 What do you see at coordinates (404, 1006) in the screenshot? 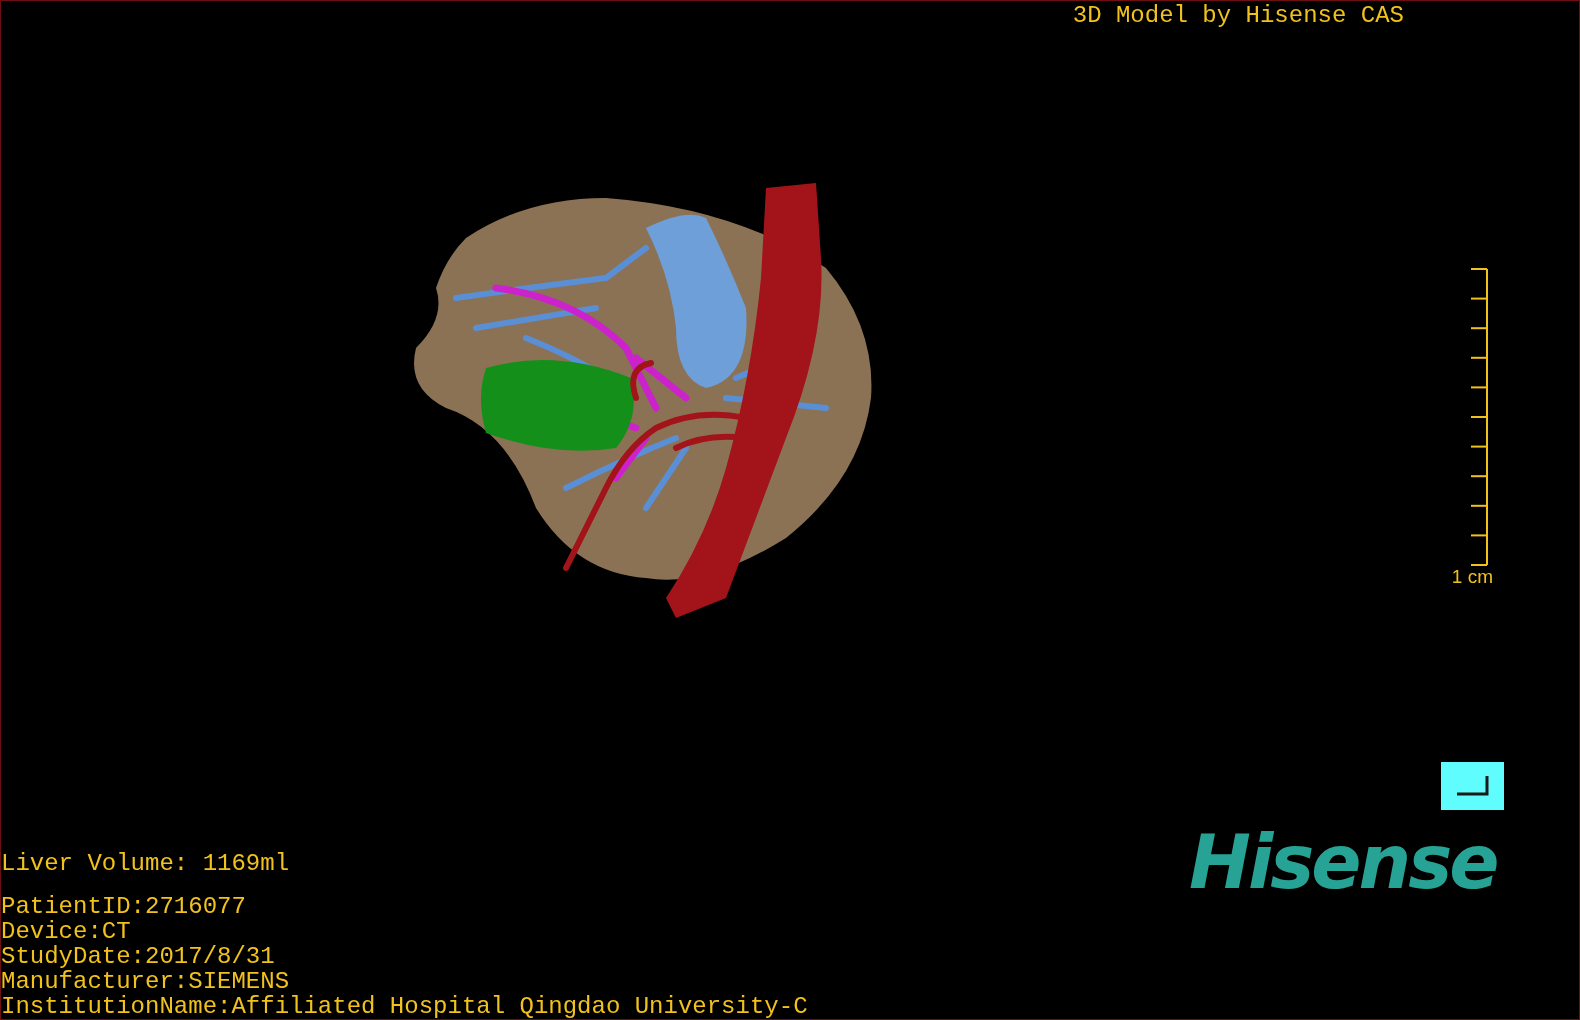
I see `patient-info-line: InstitutionName:Affiliated Hospital Qingdao University-C` at bounding box center [404, 1006].